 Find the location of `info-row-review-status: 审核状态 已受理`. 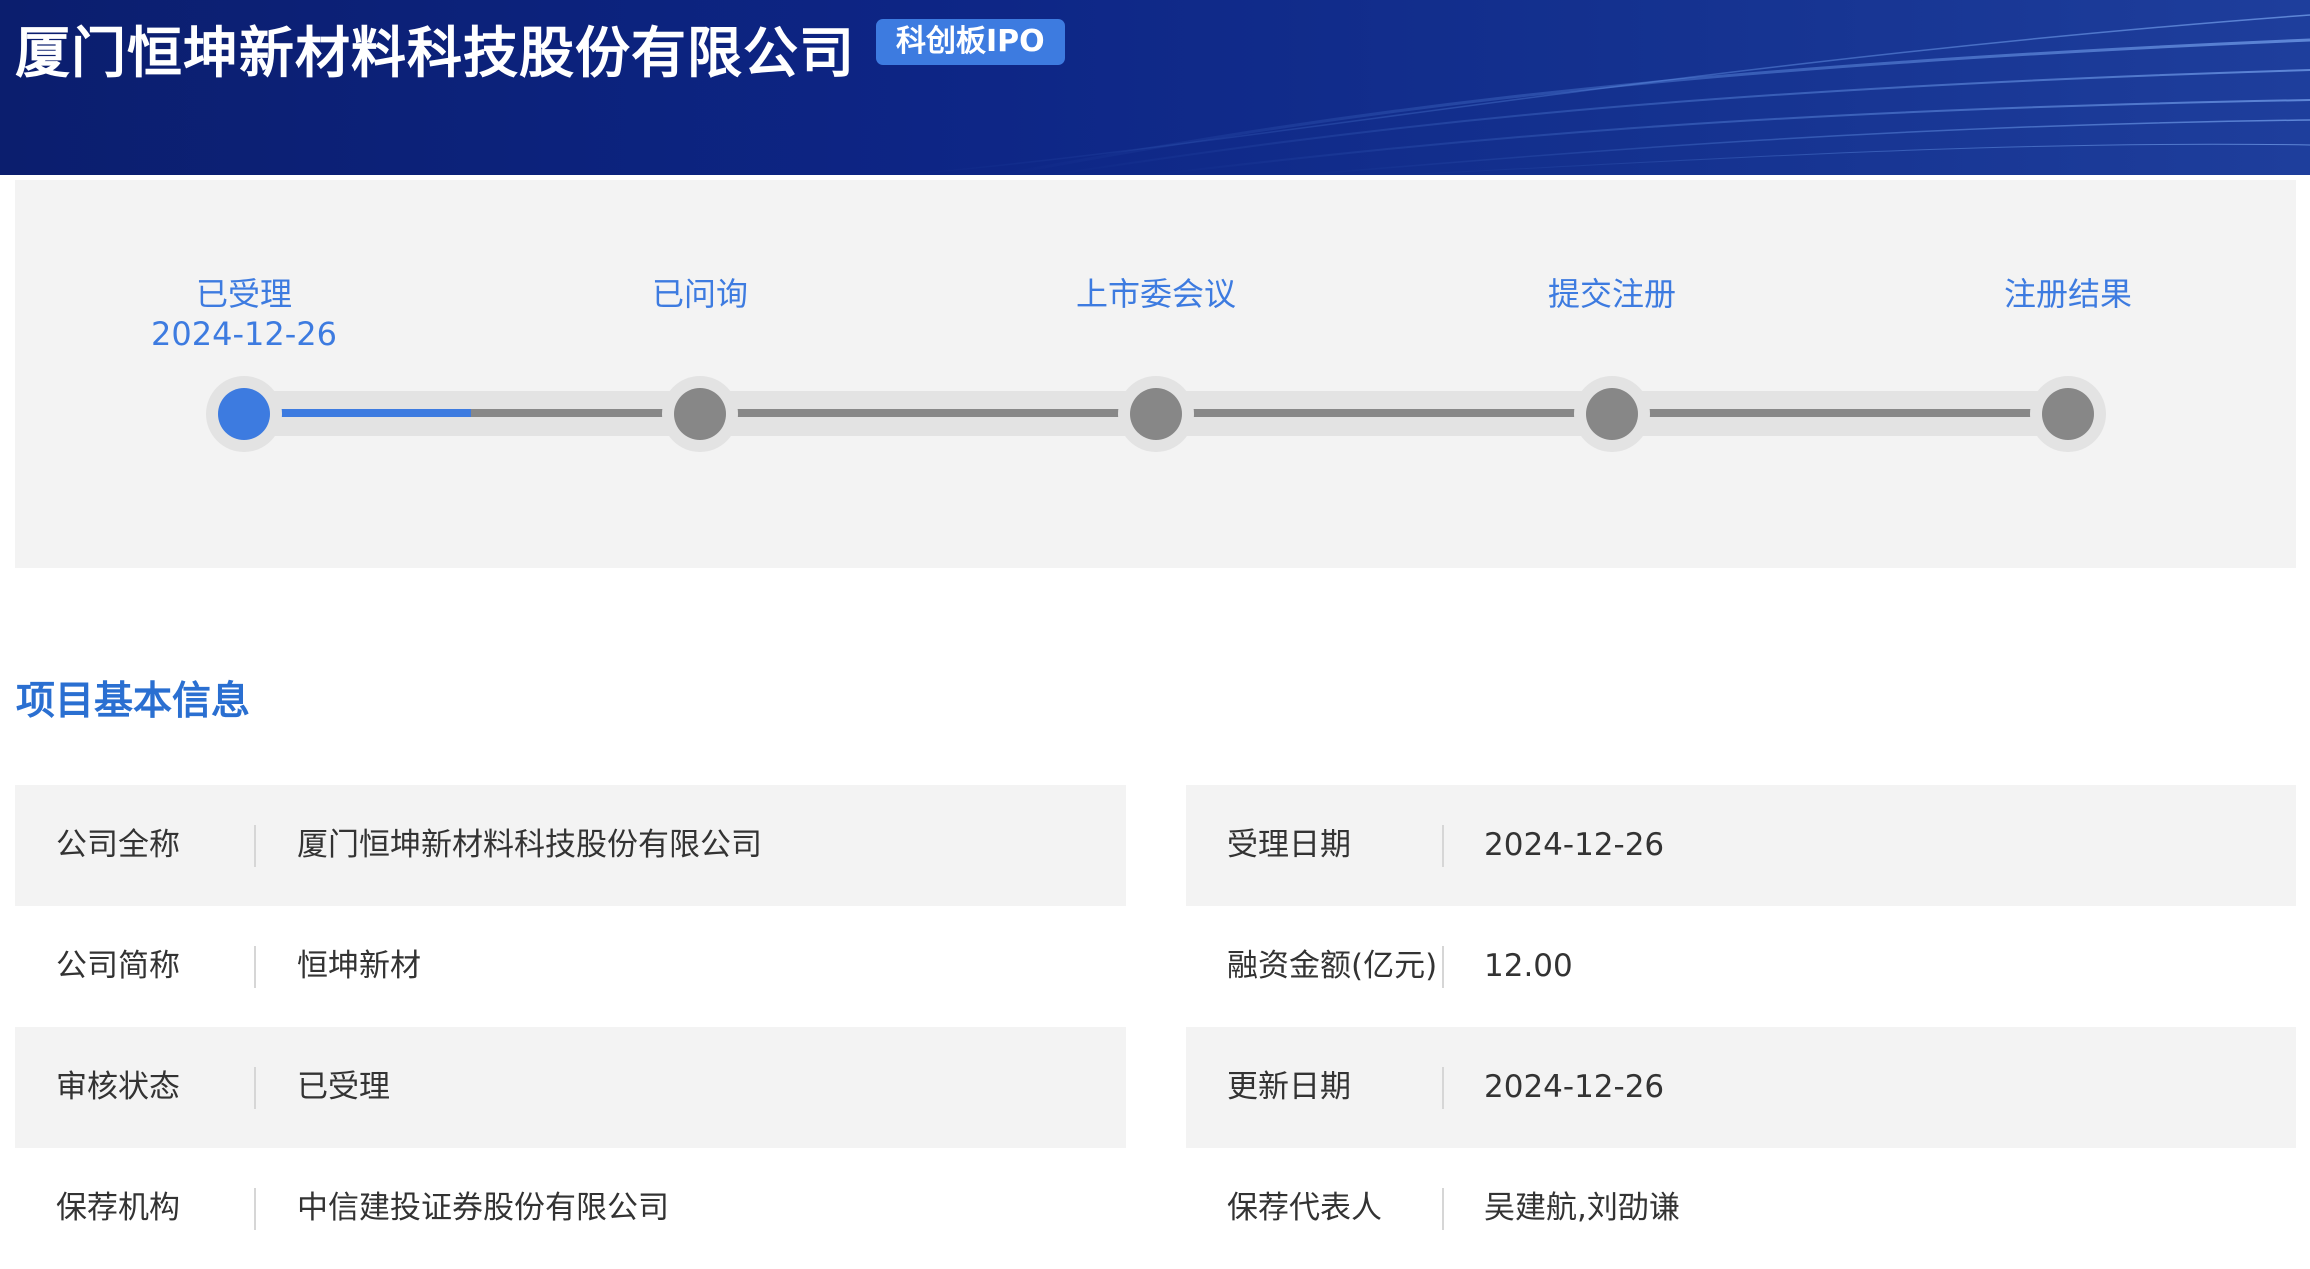

info-row-review-status: 审核状态 已受理 is located at coordinates (570, 1087).